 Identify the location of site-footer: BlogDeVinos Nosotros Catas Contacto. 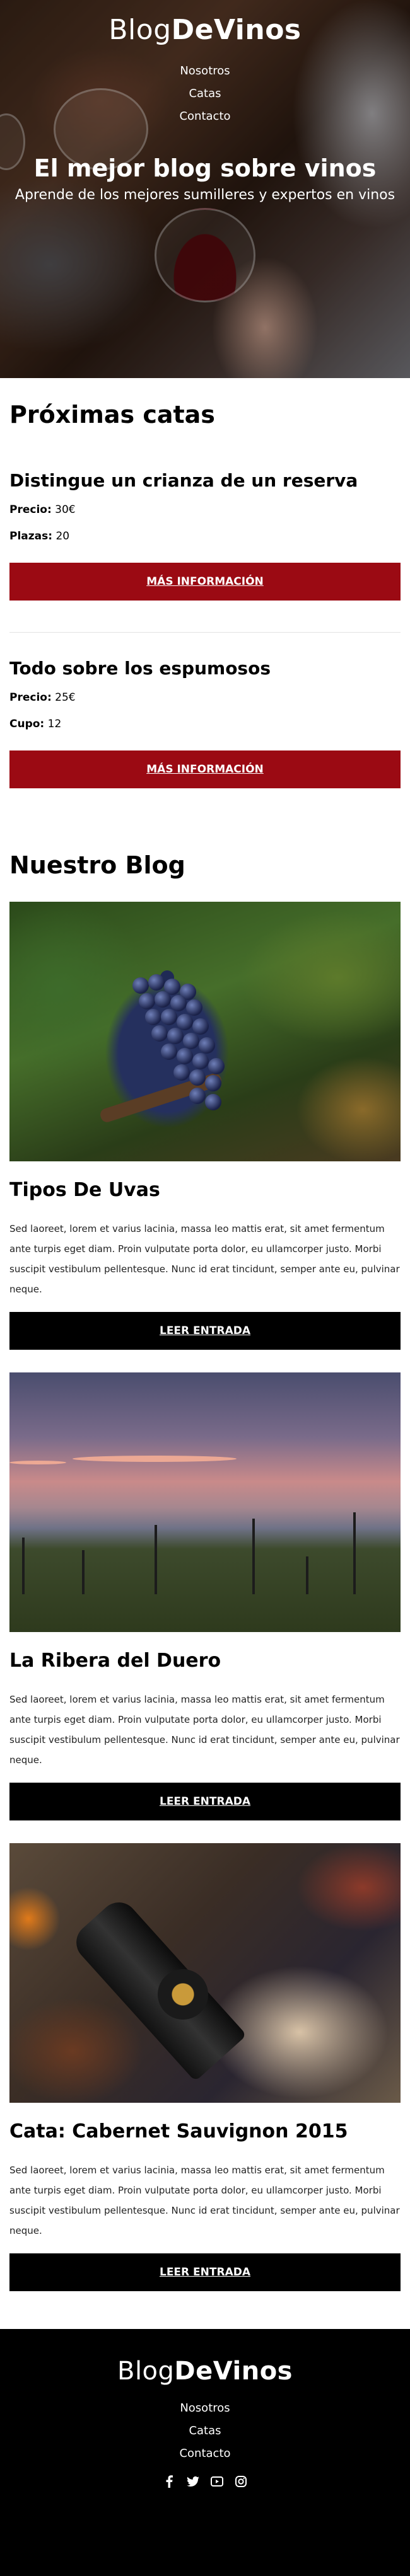
(205, 2452).